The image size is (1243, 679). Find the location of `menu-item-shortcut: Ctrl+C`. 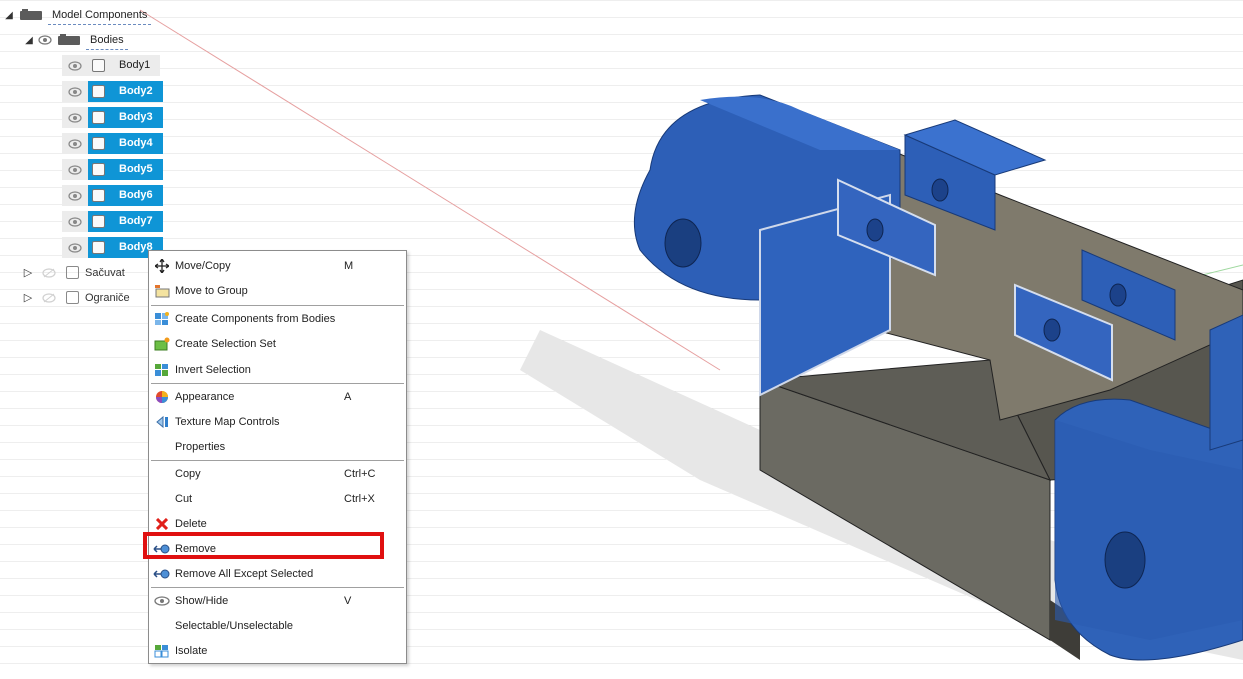

menu-item-shortcut: Ctrl+C is located at coordinates (360, 474).